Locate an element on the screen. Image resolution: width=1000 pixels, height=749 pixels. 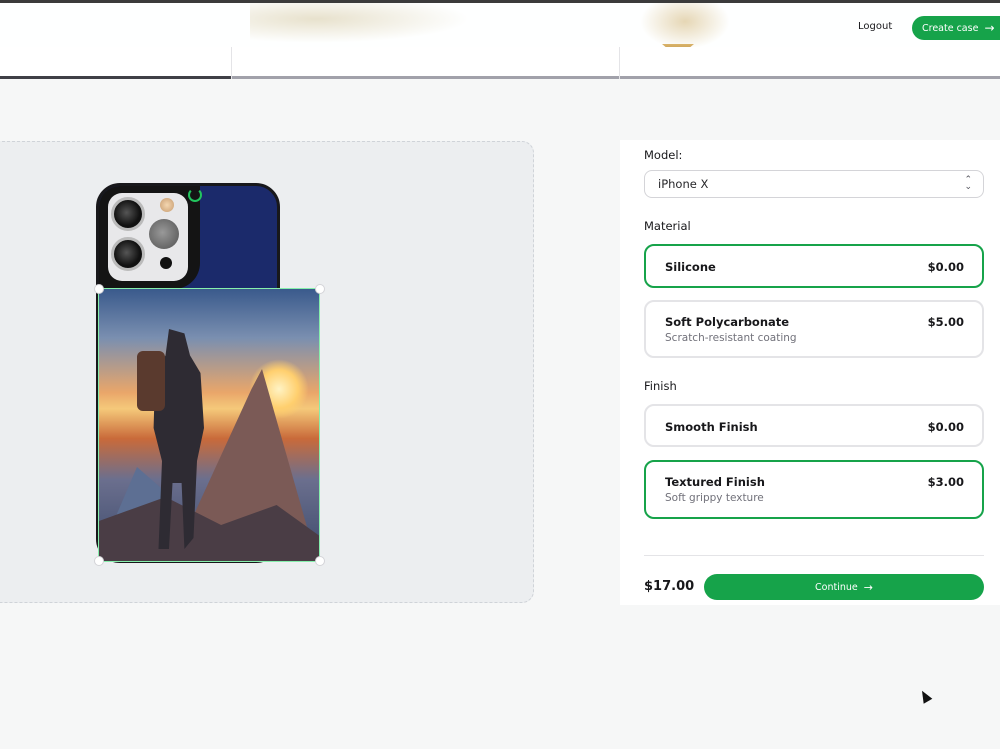
option-name: Silicone is located at coordinates (690, 267).